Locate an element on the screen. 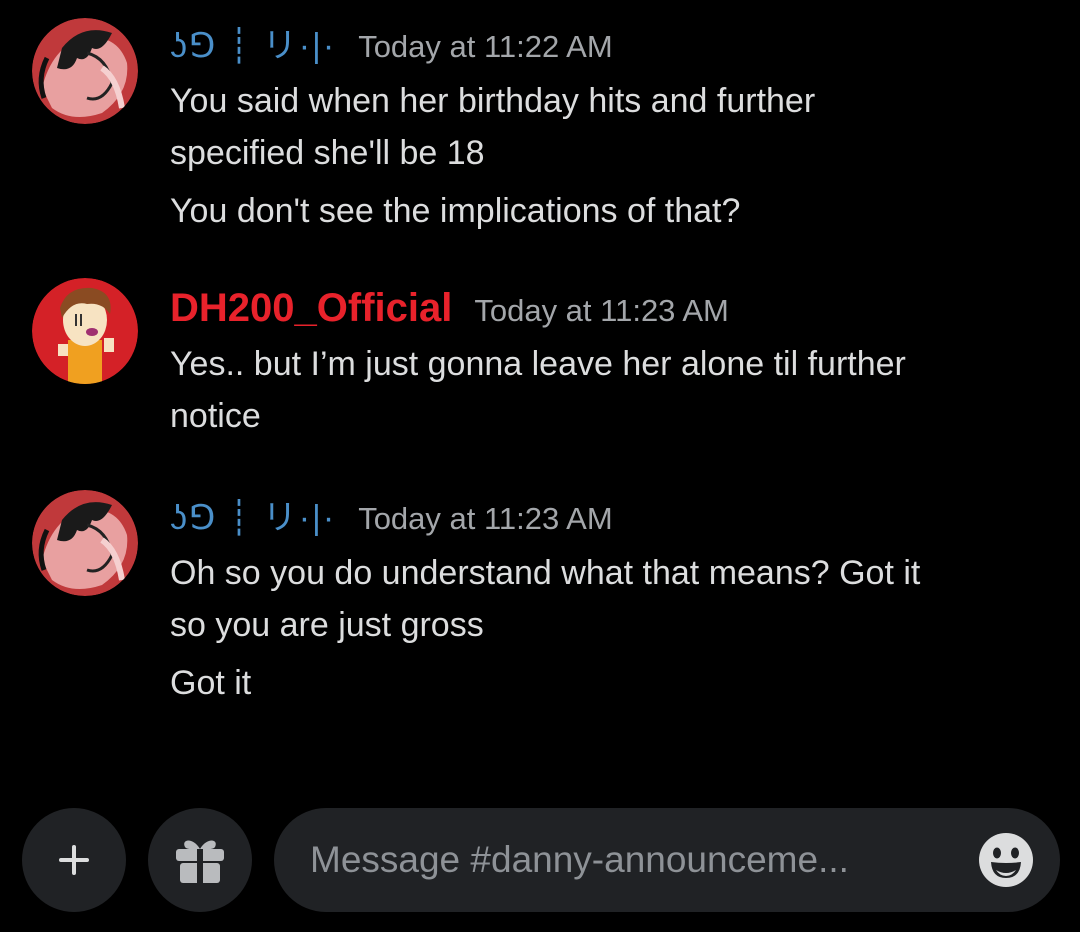  message-input is located at coordinates (635, 860).